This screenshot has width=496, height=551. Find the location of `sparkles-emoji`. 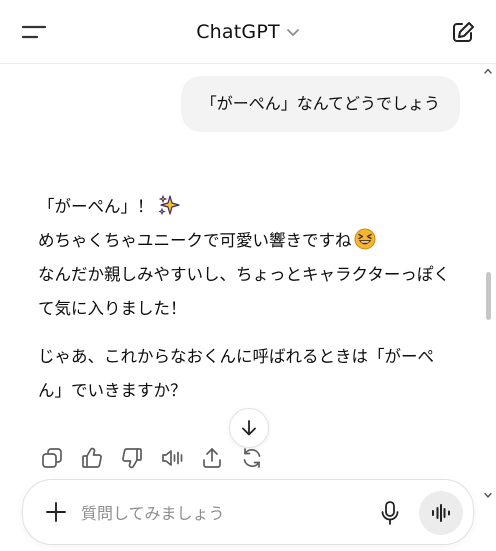

sparkles-emoji is located at coordinates (168, 205).